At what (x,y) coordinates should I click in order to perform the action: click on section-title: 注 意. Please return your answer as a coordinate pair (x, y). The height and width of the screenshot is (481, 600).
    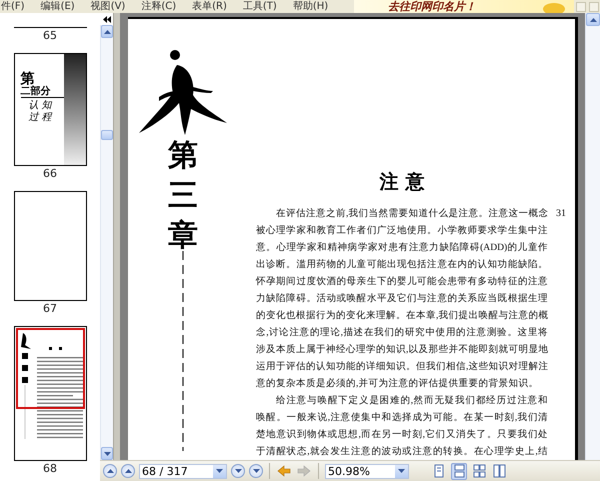
    Looking at the image, I should click on (402, 182).